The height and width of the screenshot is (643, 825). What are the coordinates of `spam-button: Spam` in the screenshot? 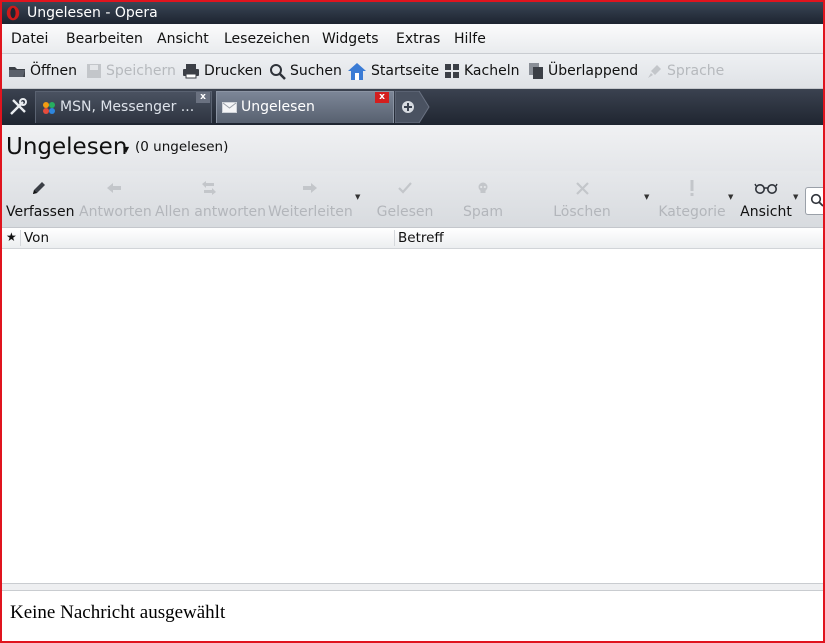 It's located at (483, 201).